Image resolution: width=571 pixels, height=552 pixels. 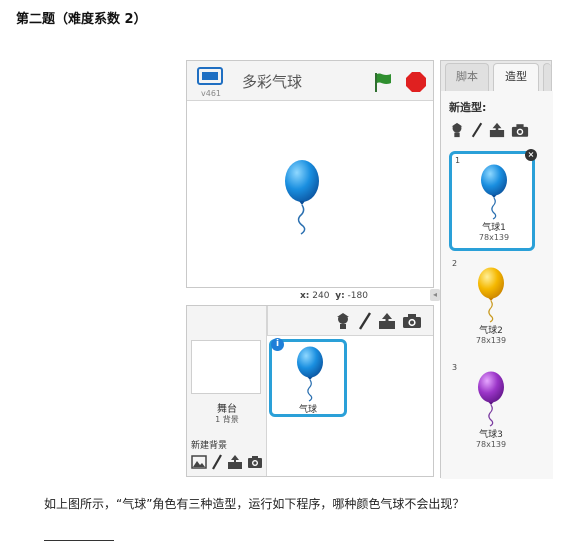 What do you see at coordinates (477, 130) in the screenshot?
I see `paint-new-costume-icon` at bounding box center [477, 130].